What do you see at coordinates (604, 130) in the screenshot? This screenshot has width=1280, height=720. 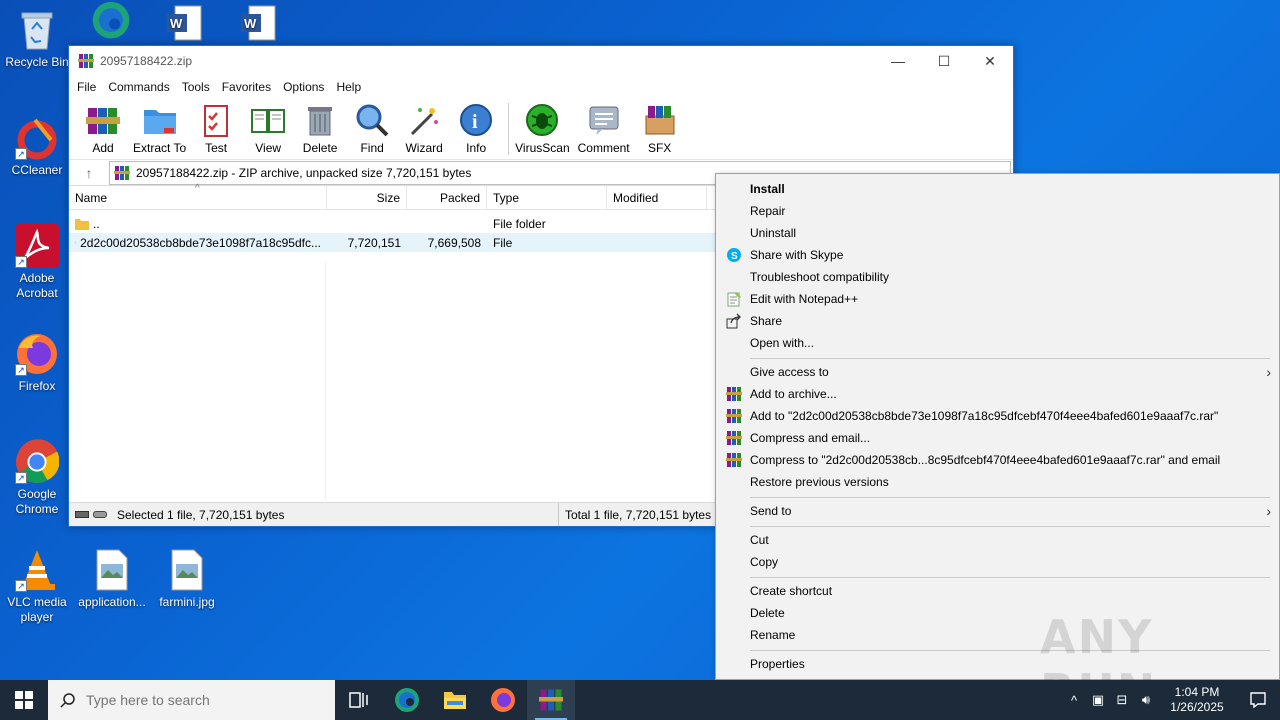 I see `comment-button: Comment` at bounding box center [604, 130].